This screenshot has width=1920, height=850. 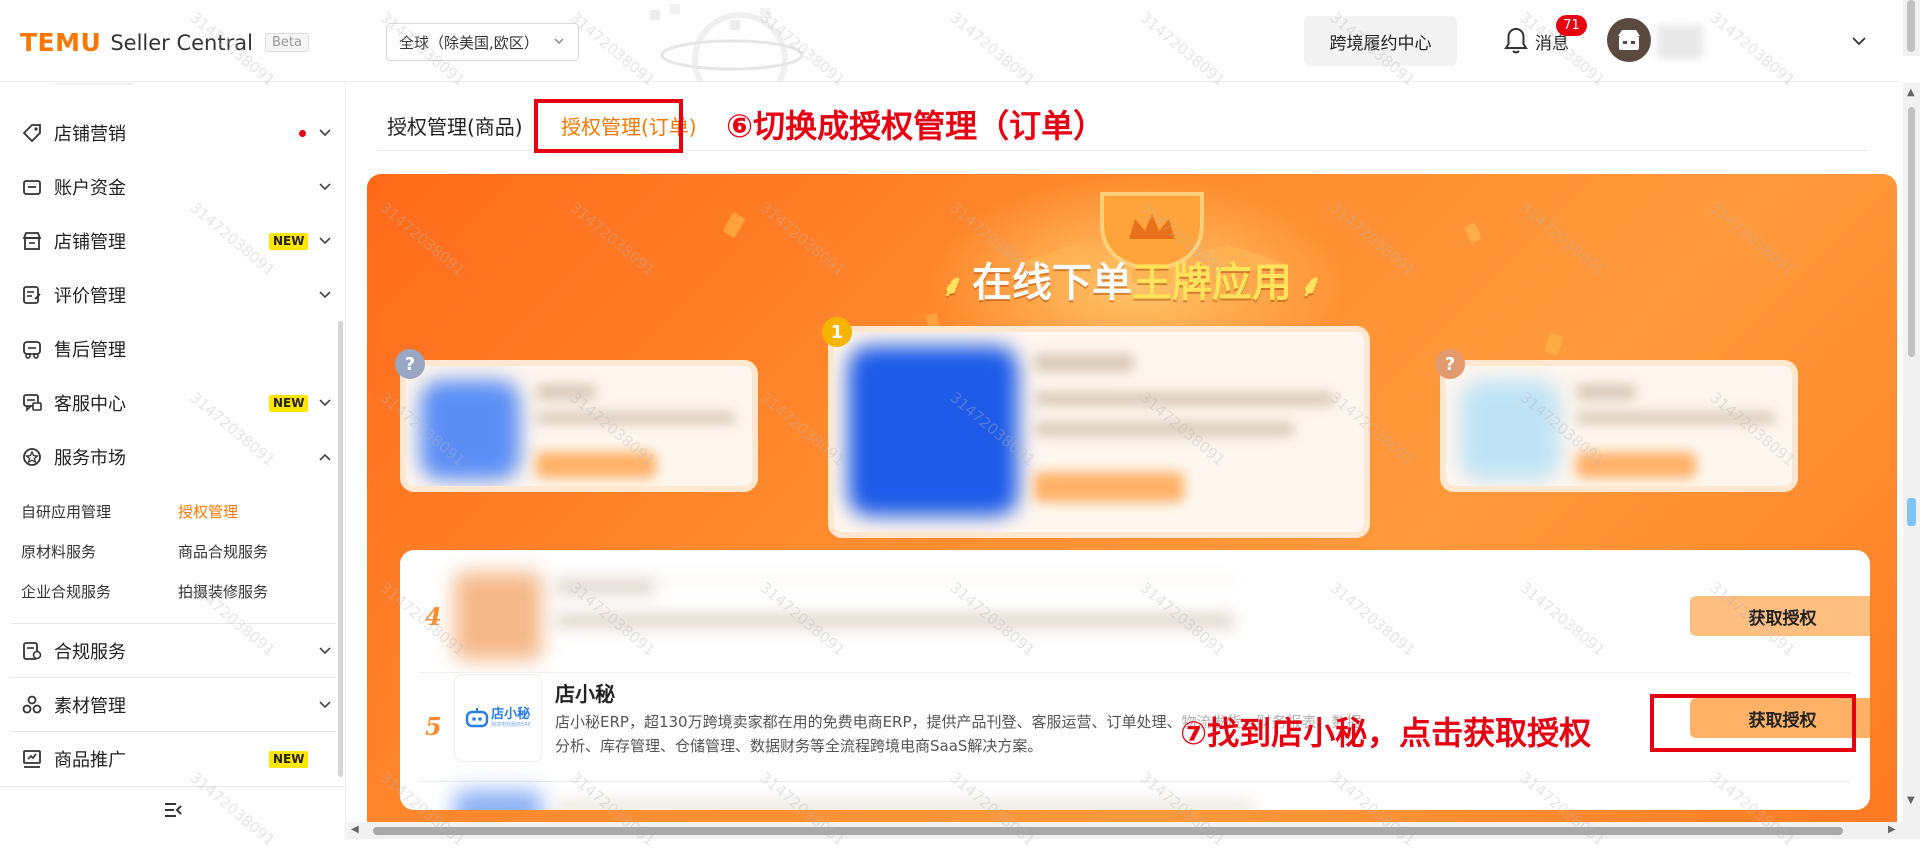 I want to click on sidebar-subitem-raw-materials: 原材料服务, so click(x=58, y=551).